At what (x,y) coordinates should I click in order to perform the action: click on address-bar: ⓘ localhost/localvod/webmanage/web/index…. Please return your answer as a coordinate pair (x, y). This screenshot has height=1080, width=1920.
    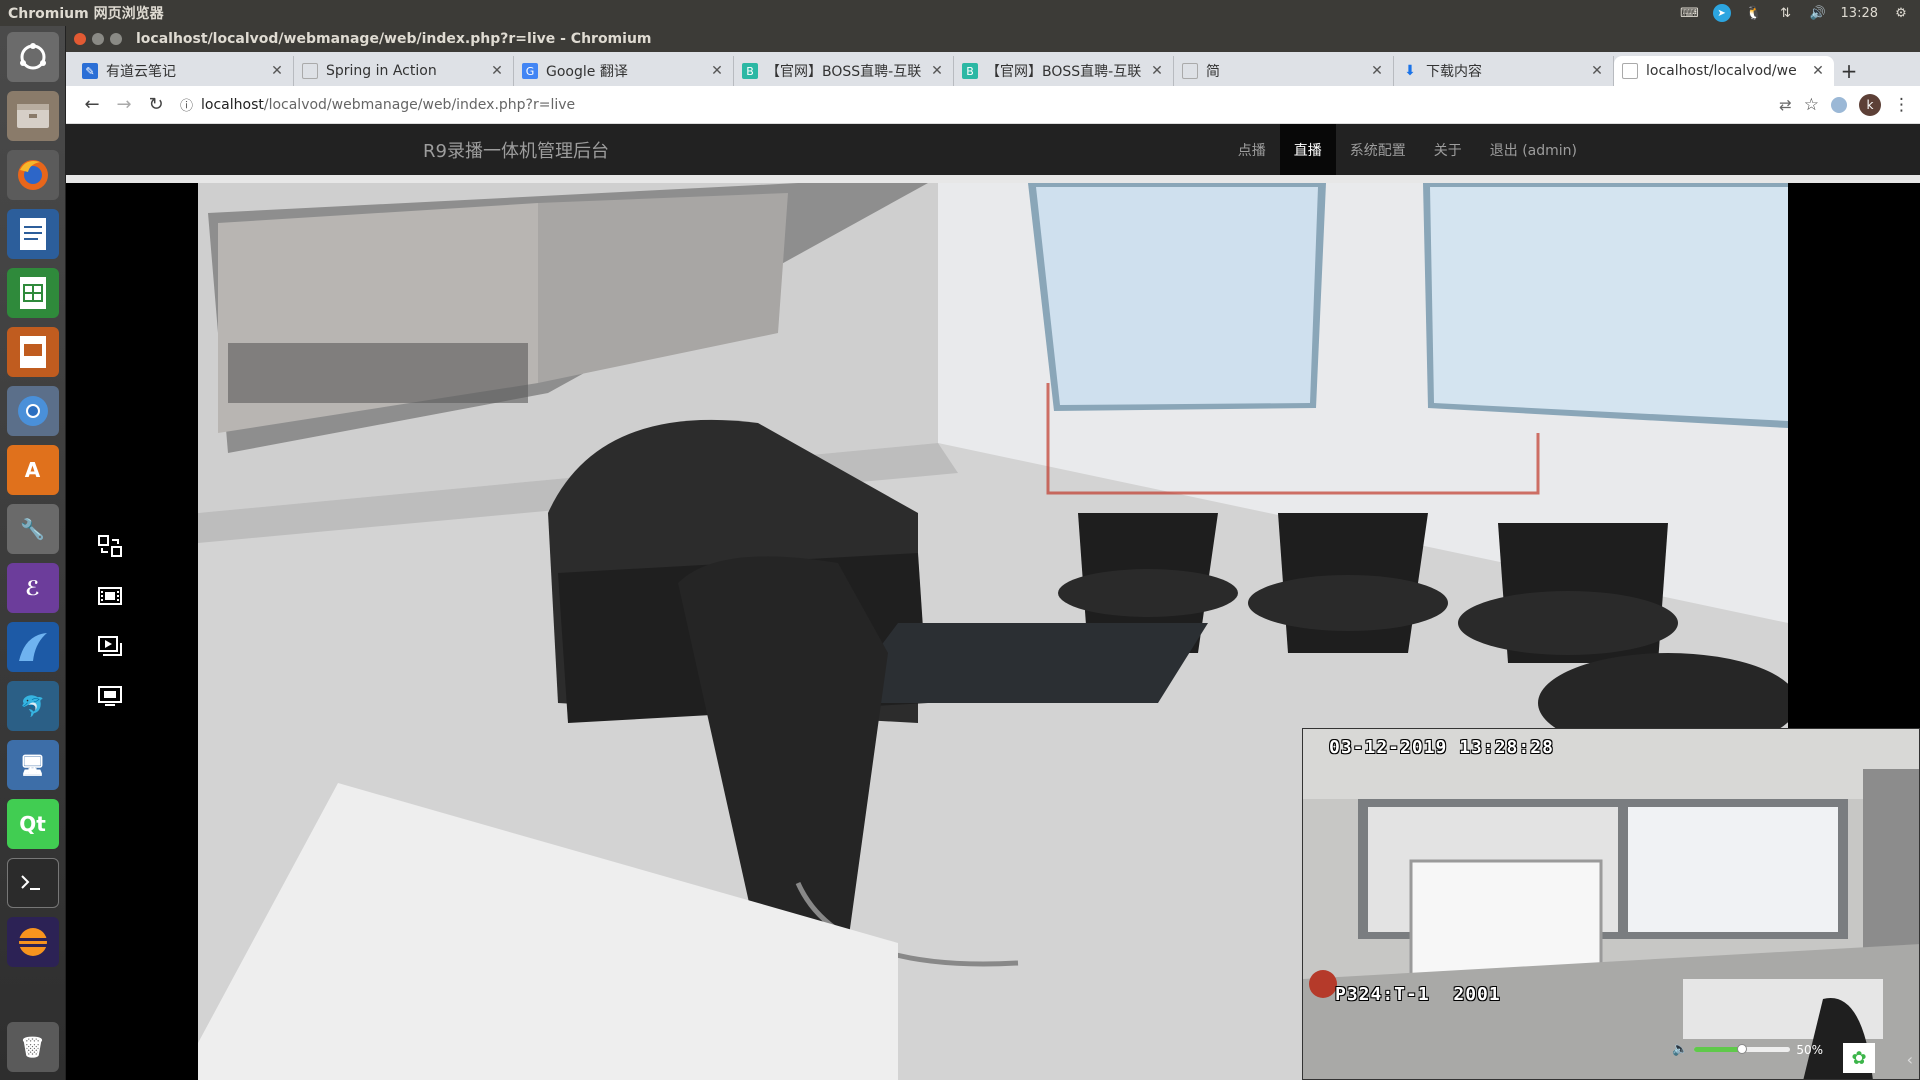
    Looking at the image, I should click on (975, 105).